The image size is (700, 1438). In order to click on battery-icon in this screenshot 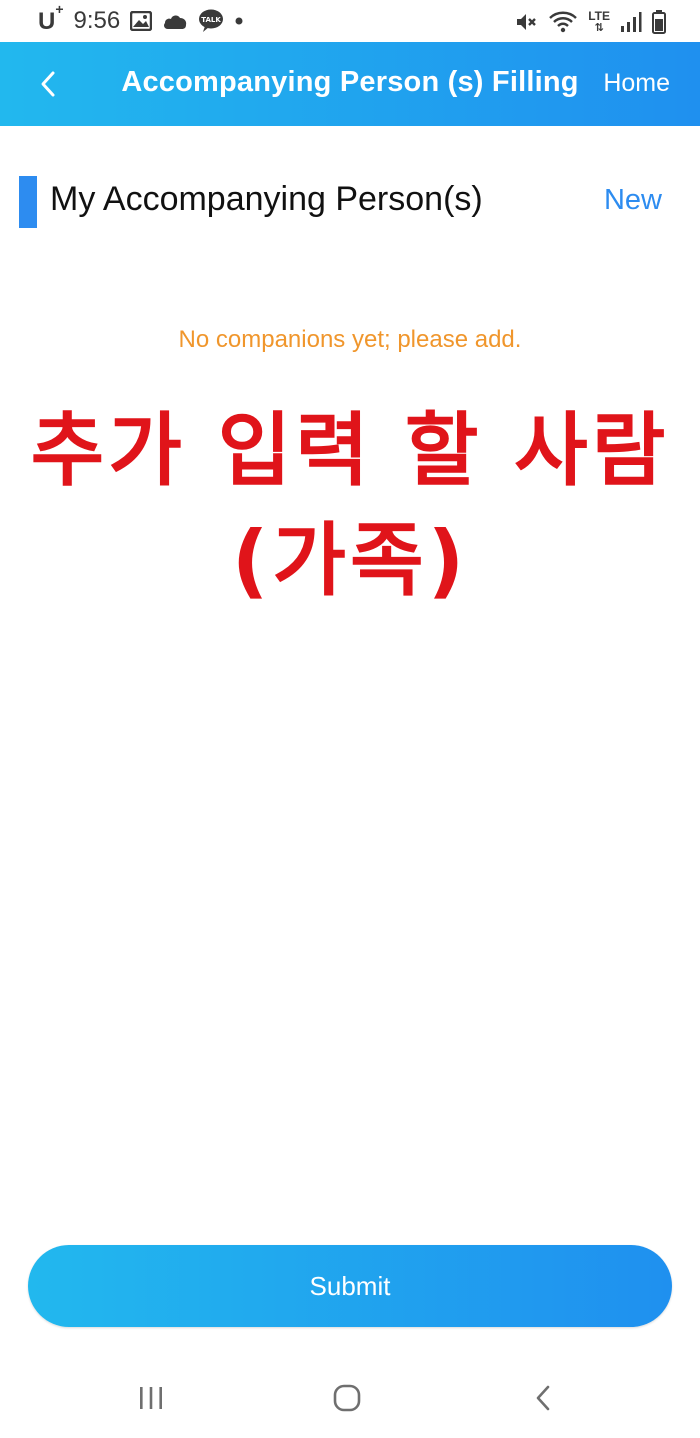, I will do `click(659, 22)`.